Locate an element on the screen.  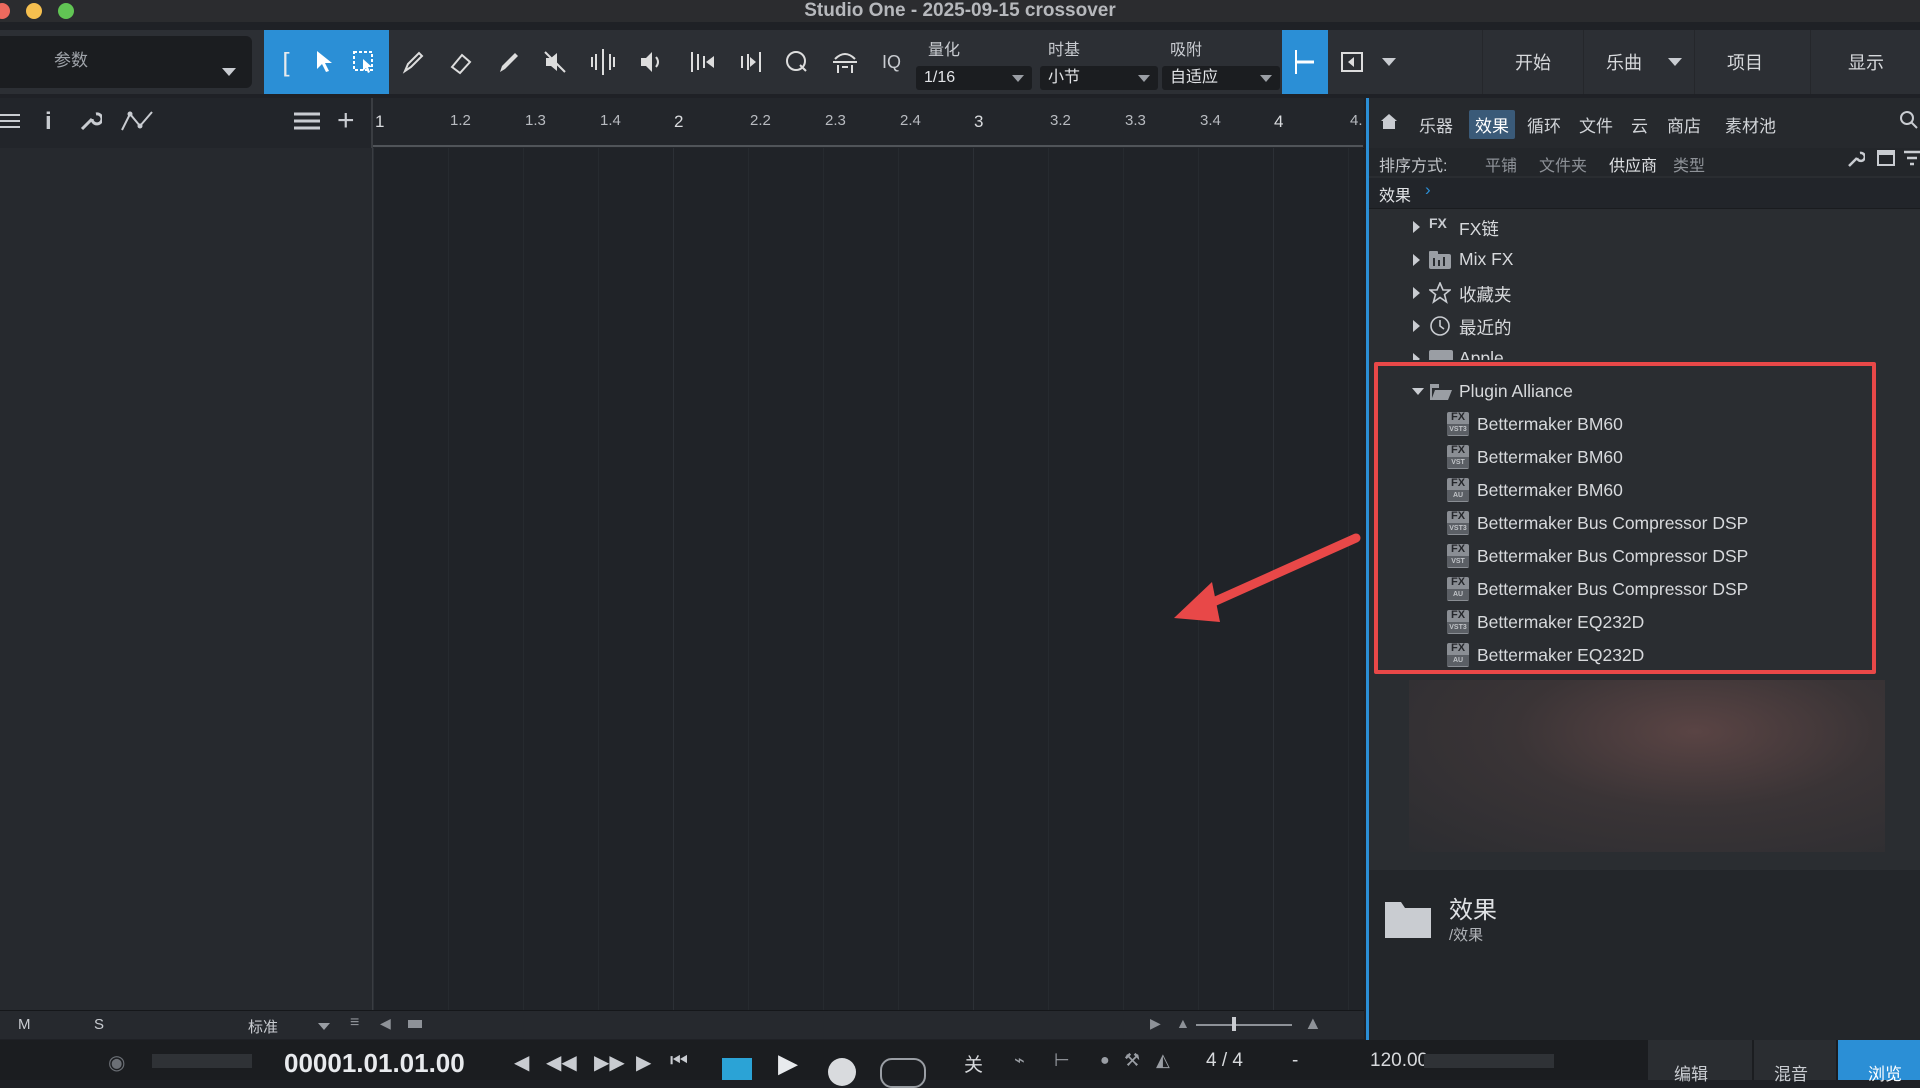
list-icon: ≡ is located at coordinates (354, 1023).